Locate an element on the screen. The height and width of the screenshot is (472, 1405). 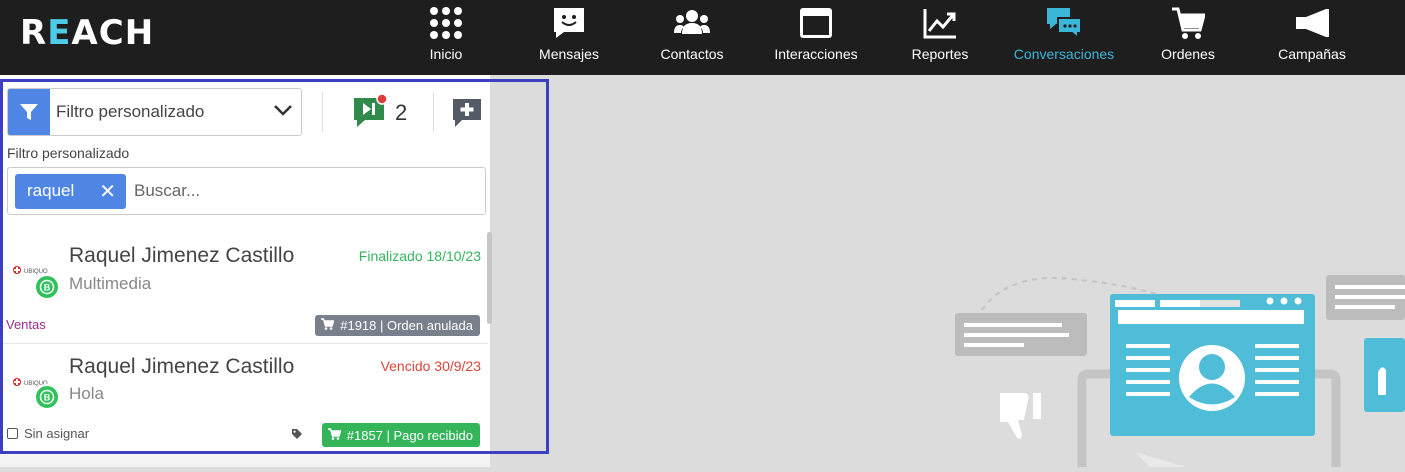
group-marker is located at coordinates (1, 324).